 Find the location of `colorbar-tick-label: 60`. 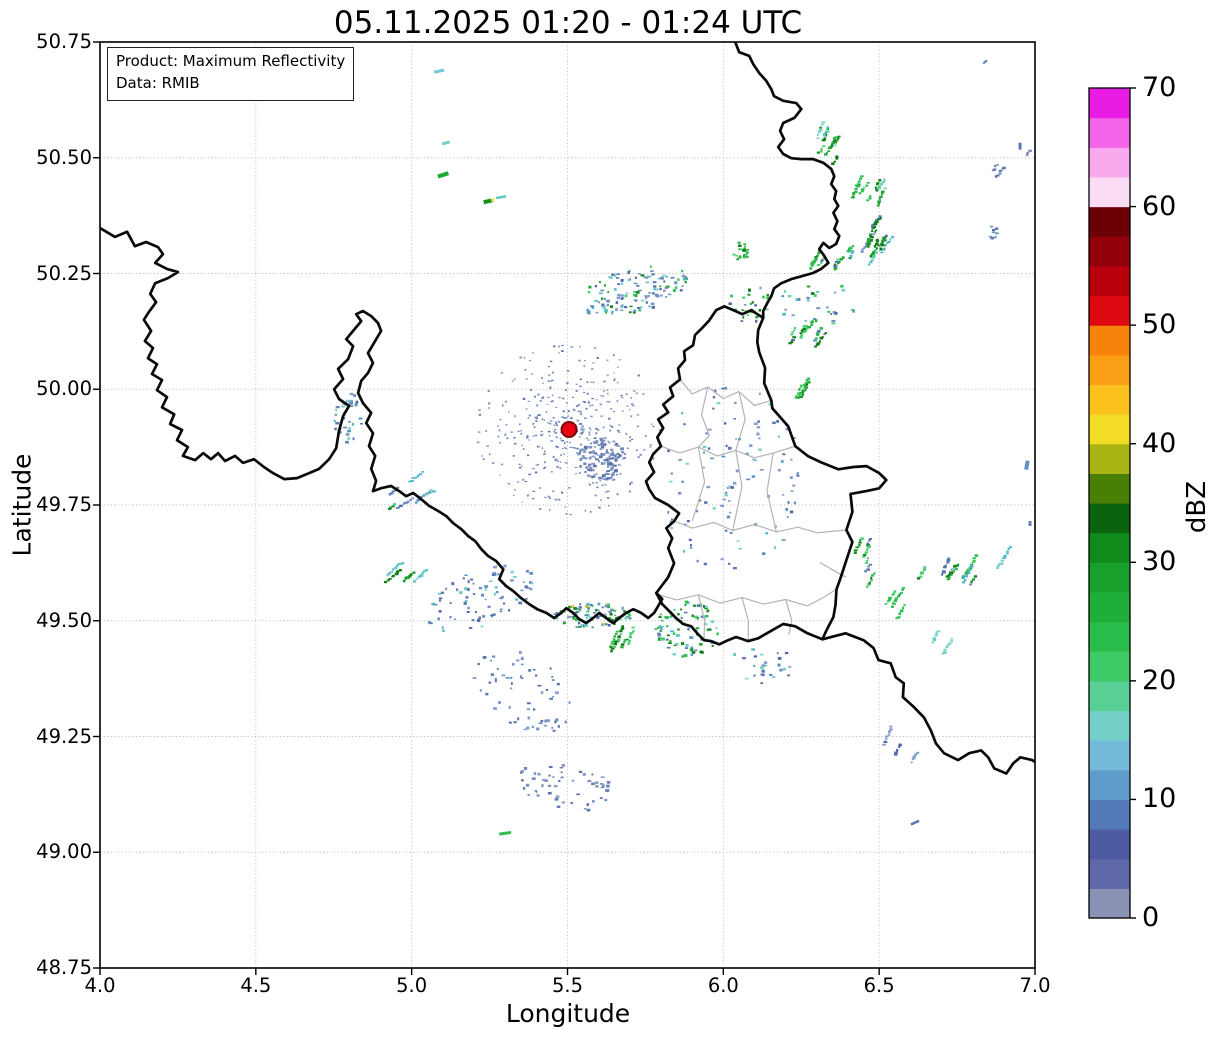

colorbar-tick-label: 60 is located at coordinates (1159, 206).